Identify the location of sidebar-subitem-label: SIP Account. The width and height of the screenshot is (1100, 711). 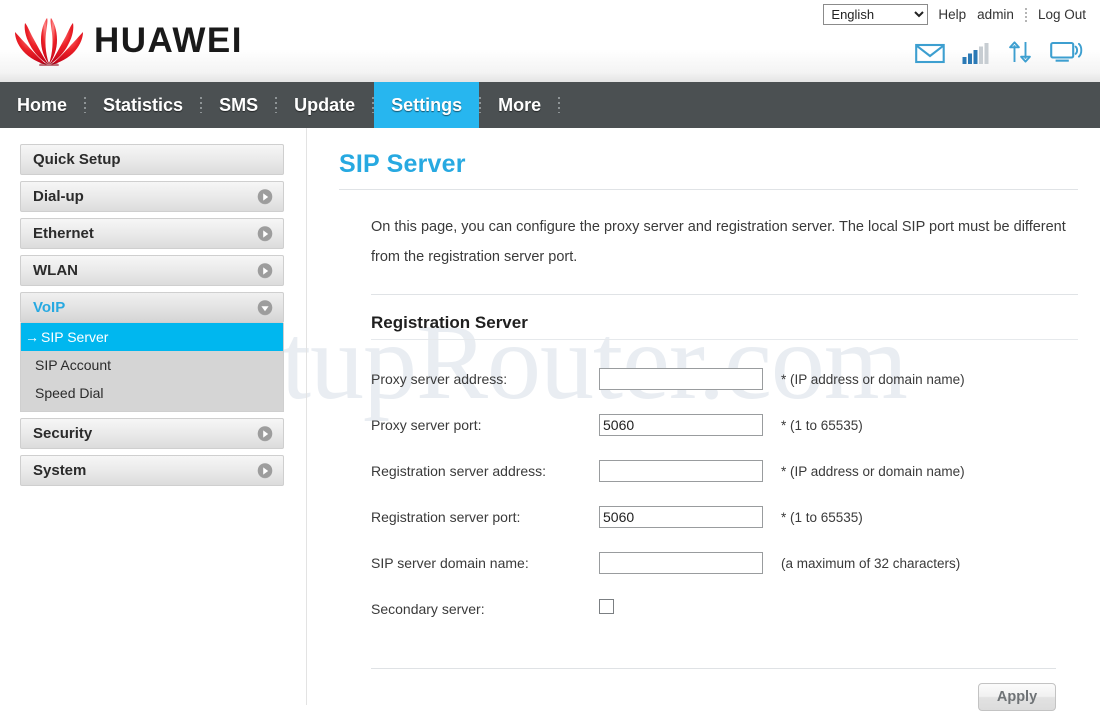
(73, 365).